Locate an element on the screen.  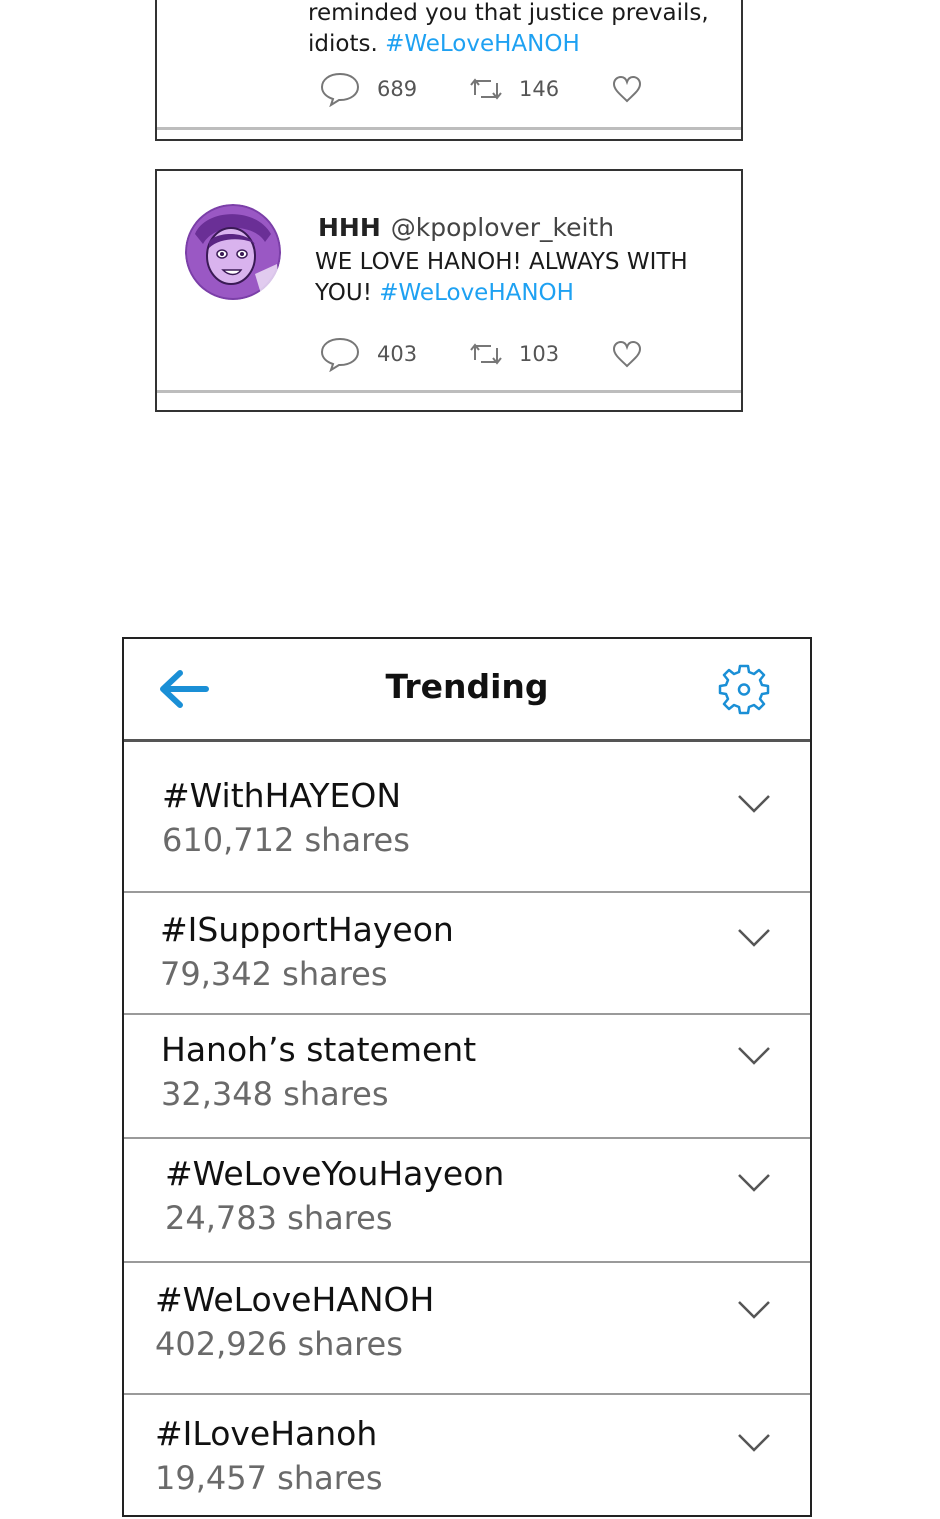
retweet-button: 103 is located at coordinates (514, 354).